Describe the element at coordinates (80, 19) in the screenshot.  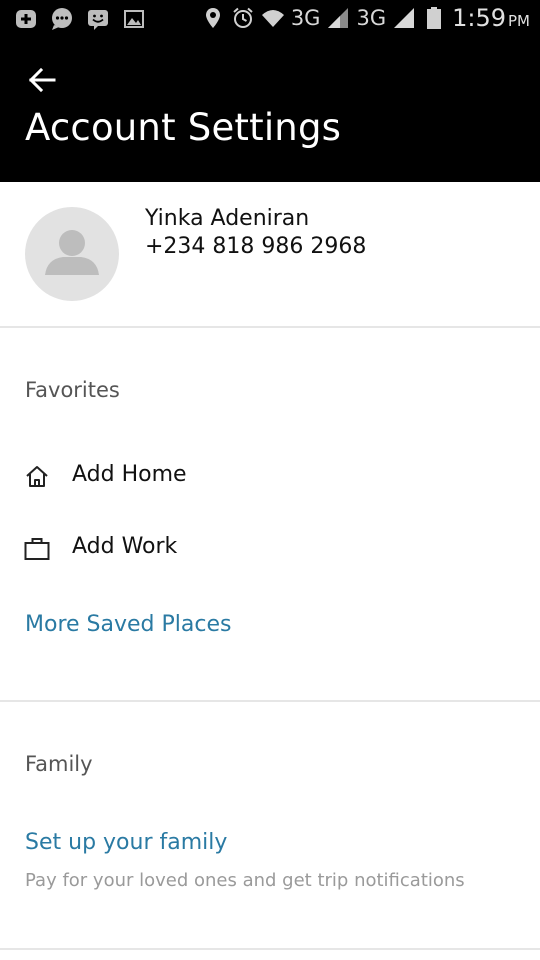
I see `notification-icons` at that location.